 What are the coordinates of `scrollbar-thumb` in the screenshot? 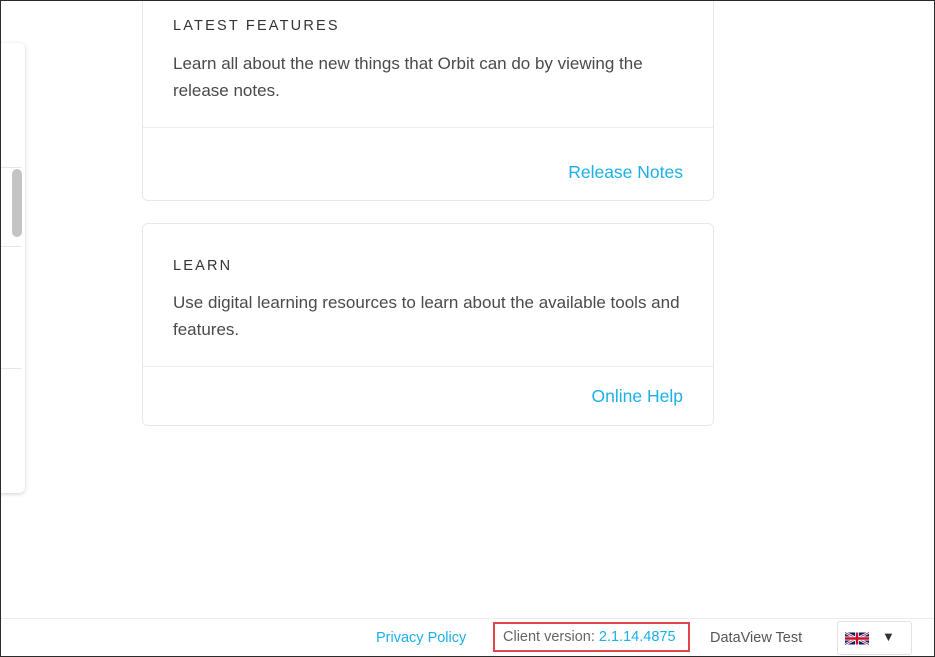 It's located at (17, 203).